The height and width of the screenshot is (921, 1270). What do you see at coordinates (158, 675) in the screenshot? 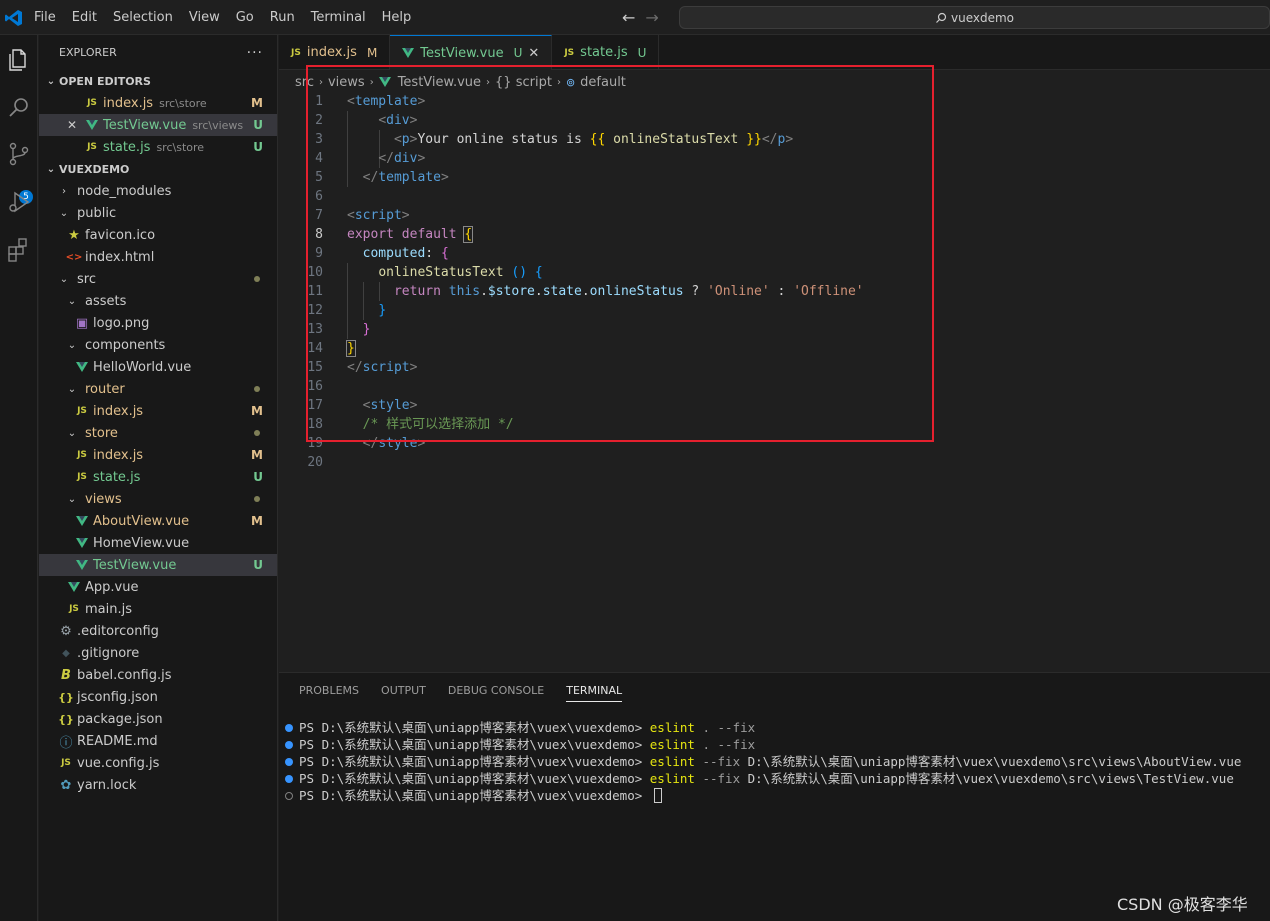
I see `file-item: Bbabel.config.js` at bounding box center [158, 675].